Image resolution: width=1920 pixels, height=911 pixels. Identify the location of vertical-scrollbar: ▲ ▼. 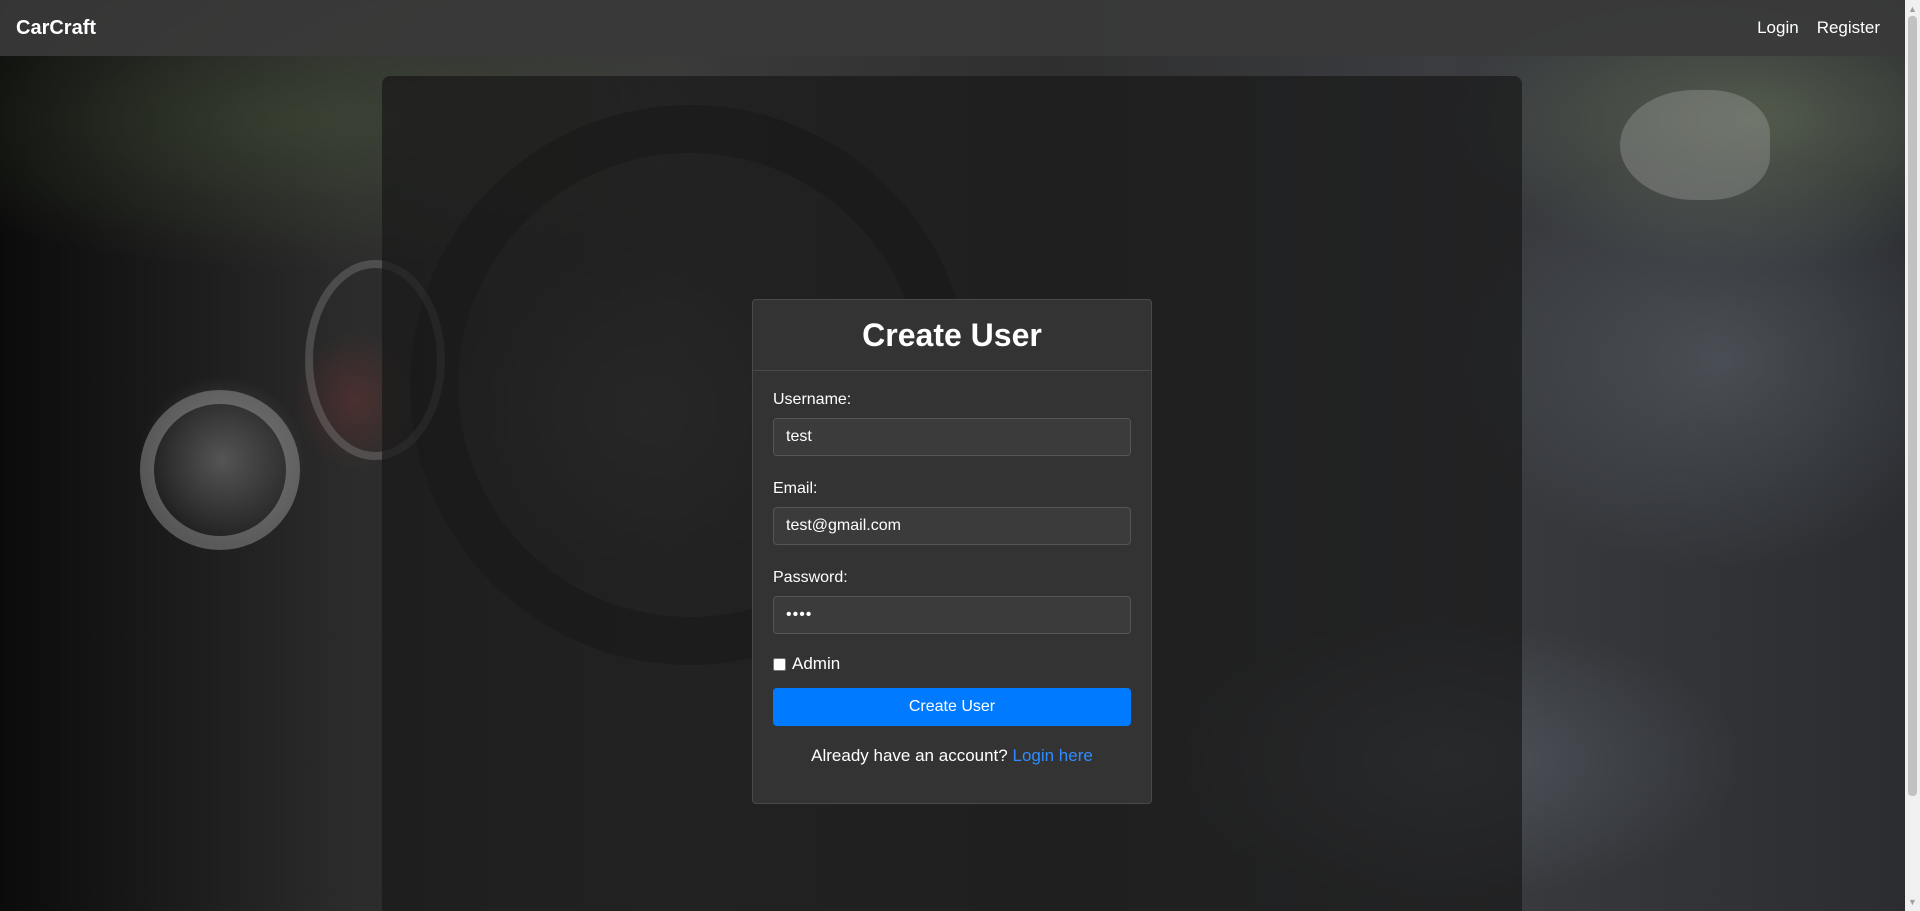
(1912, 455).